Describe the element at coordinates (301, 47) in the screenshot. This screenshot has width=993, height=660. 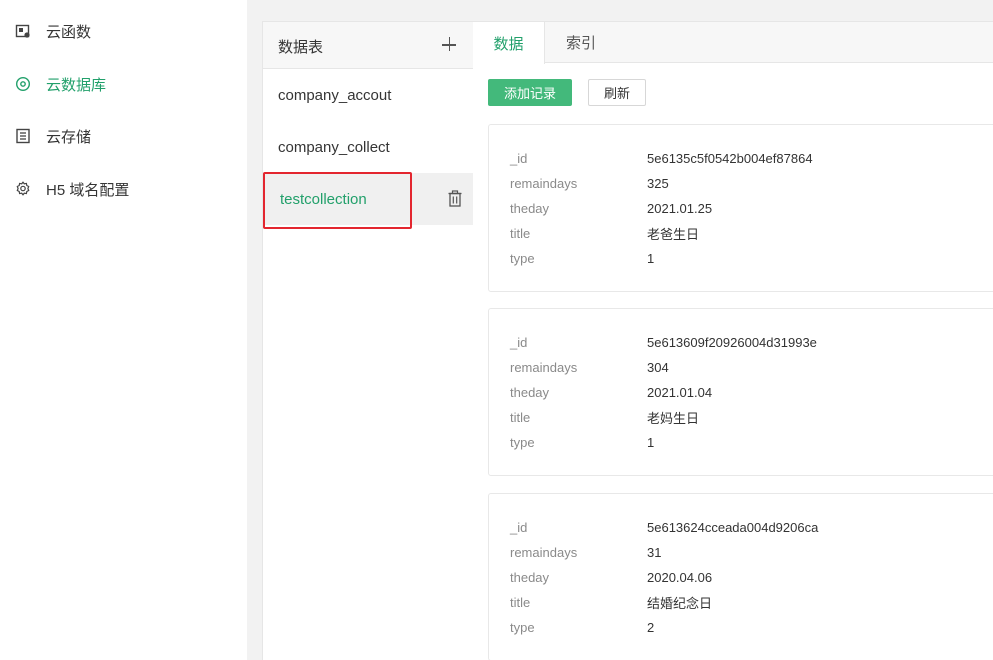
I see `collections-title: 数据表` at that location.